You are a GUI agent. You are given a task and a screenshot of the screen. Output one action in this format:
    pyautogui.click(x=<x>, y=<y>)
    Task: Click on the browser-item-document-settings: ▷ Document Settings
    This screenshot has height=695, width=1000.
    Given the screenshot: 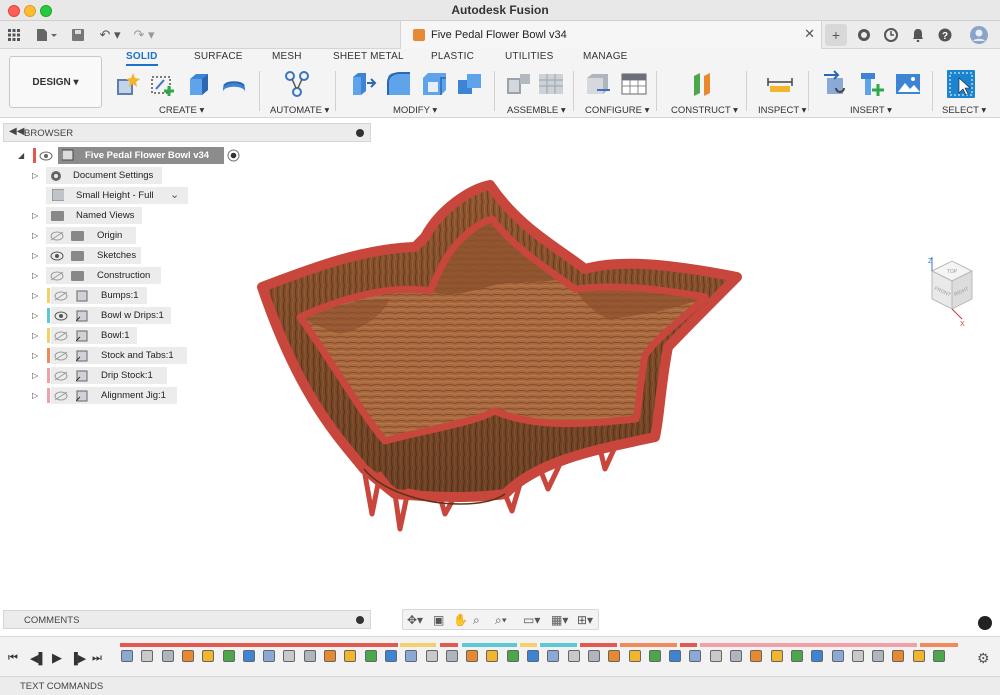 What is the action you would take?
    pyautogui.click(x=100, y=175)
    